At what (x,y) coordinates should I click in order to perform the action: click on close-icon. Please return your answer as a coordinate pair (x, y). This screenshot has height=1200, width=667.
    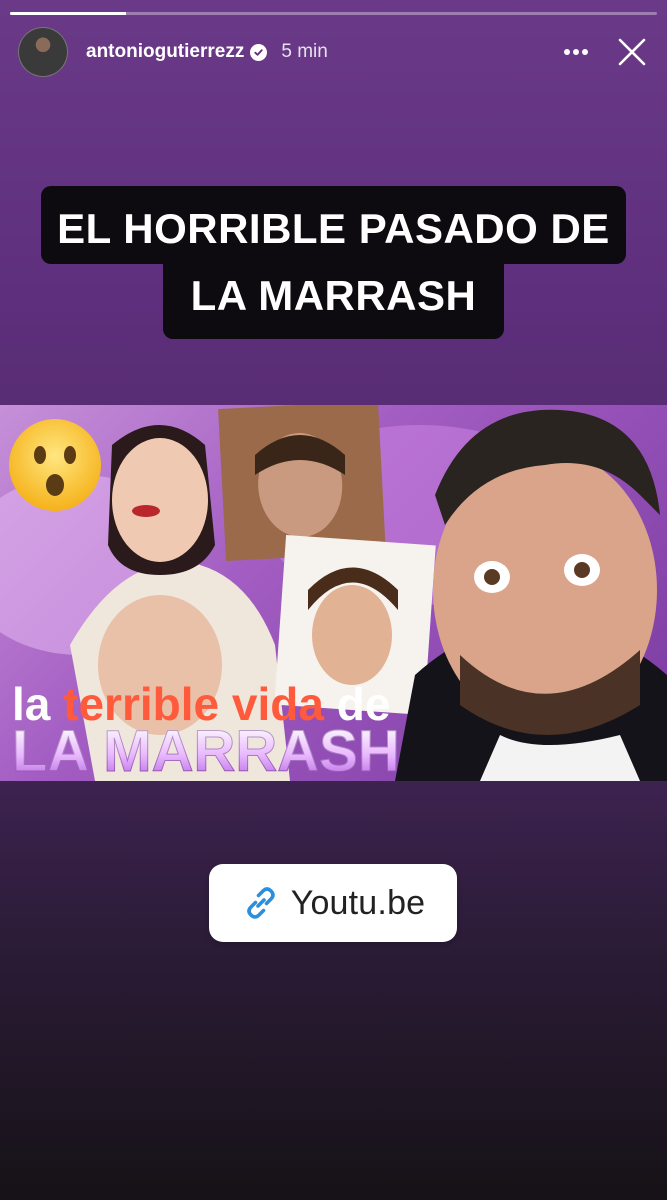
    Looking at the image, I should click on (632, 52).